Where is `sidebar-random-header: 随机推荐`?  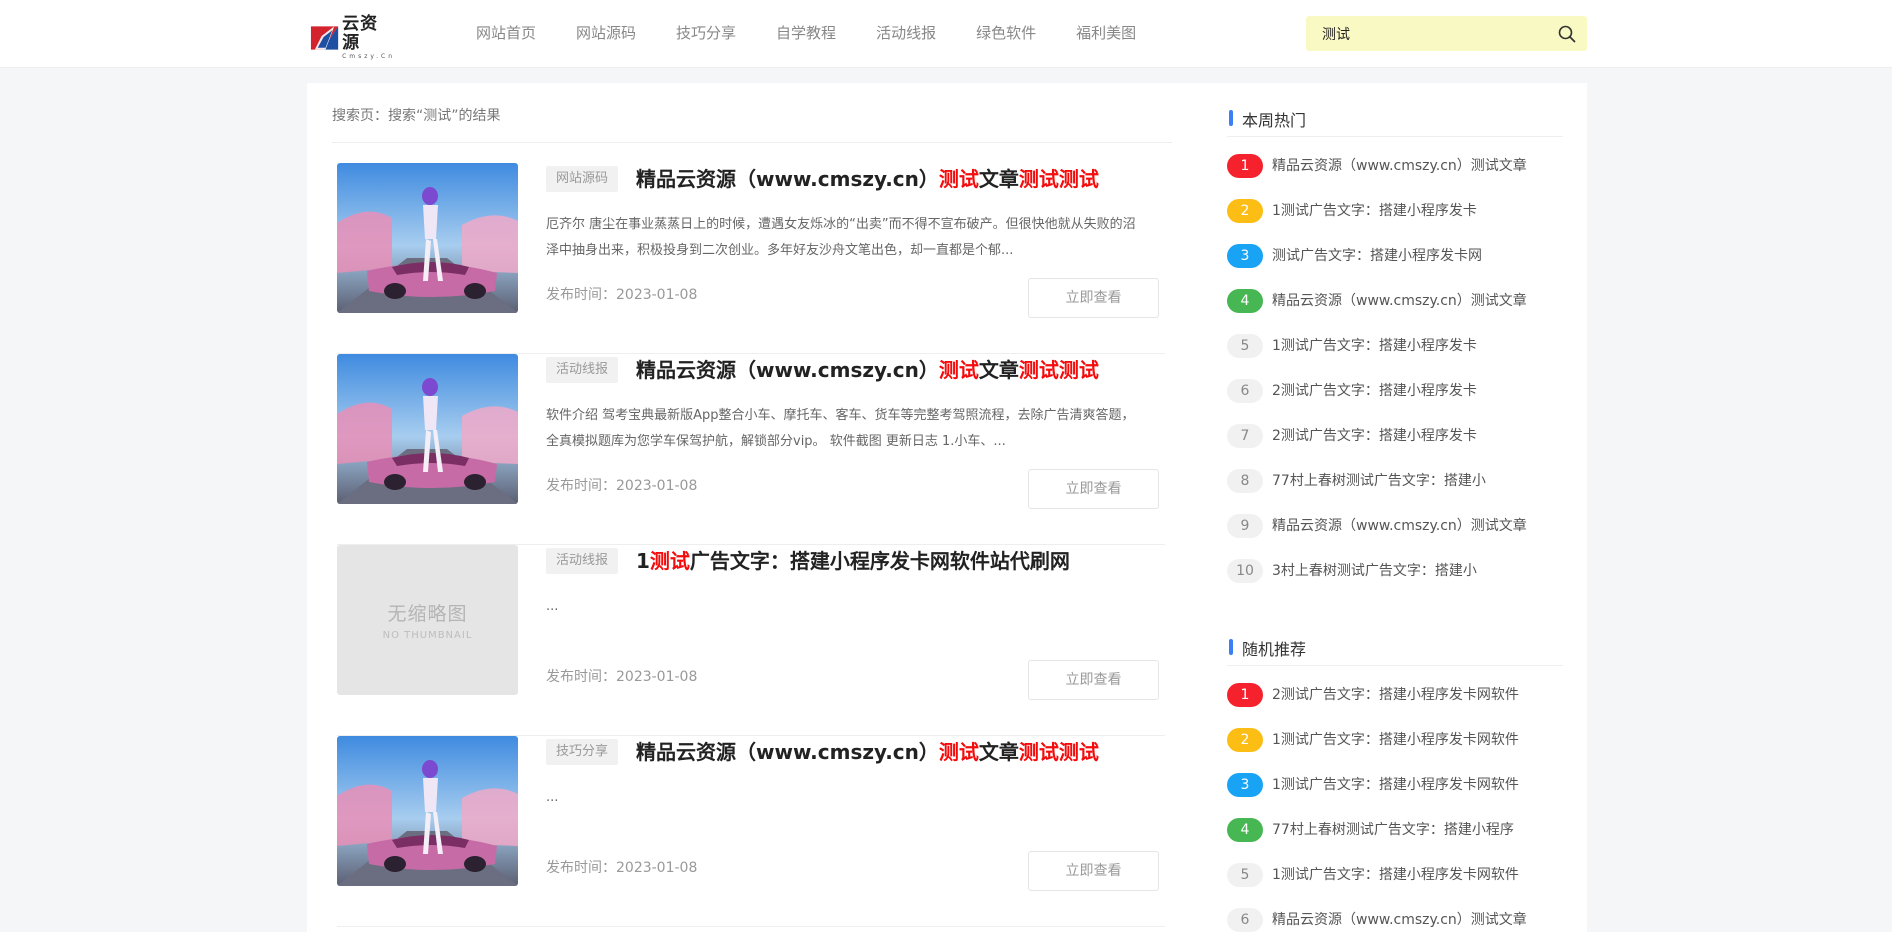
sidebar-random-header: 随机推荐 is located at coordinates (1395, 646).